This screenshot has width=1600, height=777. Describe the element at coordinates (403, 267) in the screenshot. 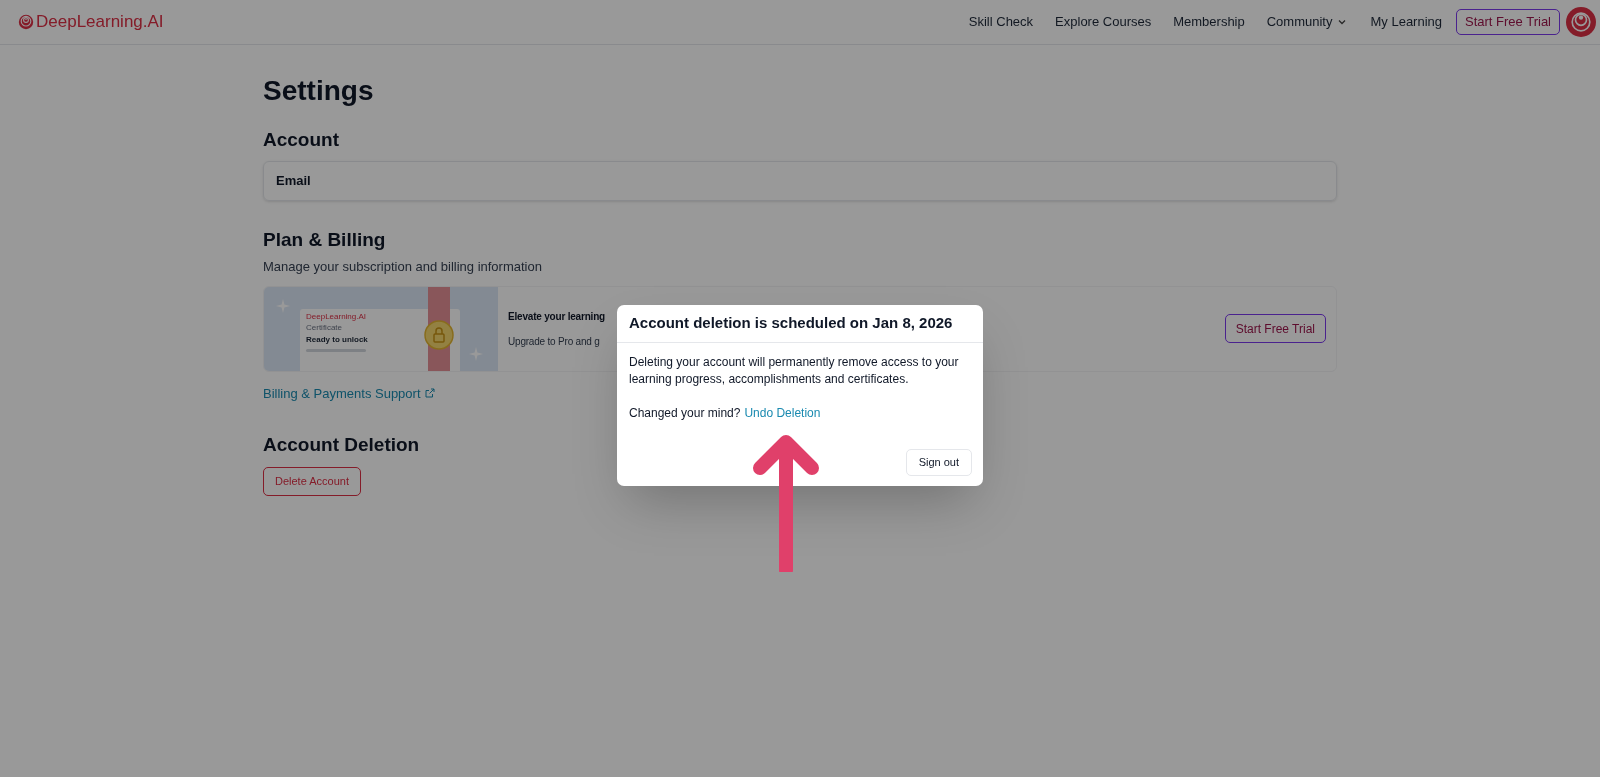

I see `section-subtitle: Manage your subscription and billing information` at that location.